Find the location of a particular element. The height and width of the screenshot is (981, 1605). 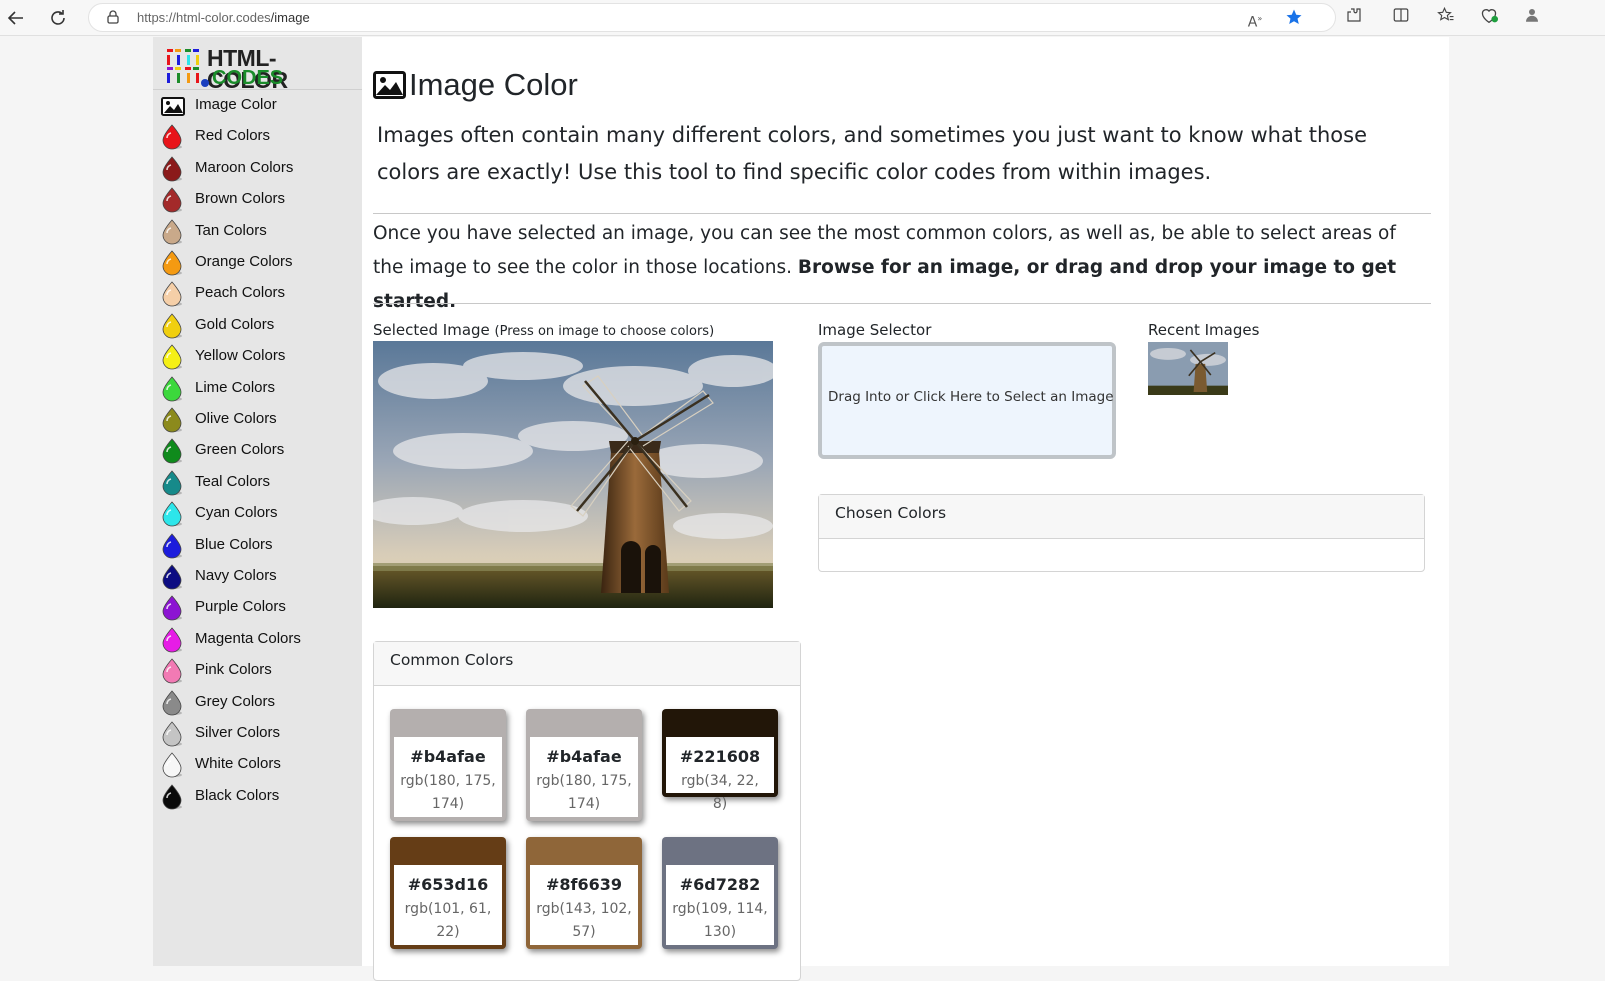

url-text: https://html-color.codes/image is located at coordinates (223, 17).